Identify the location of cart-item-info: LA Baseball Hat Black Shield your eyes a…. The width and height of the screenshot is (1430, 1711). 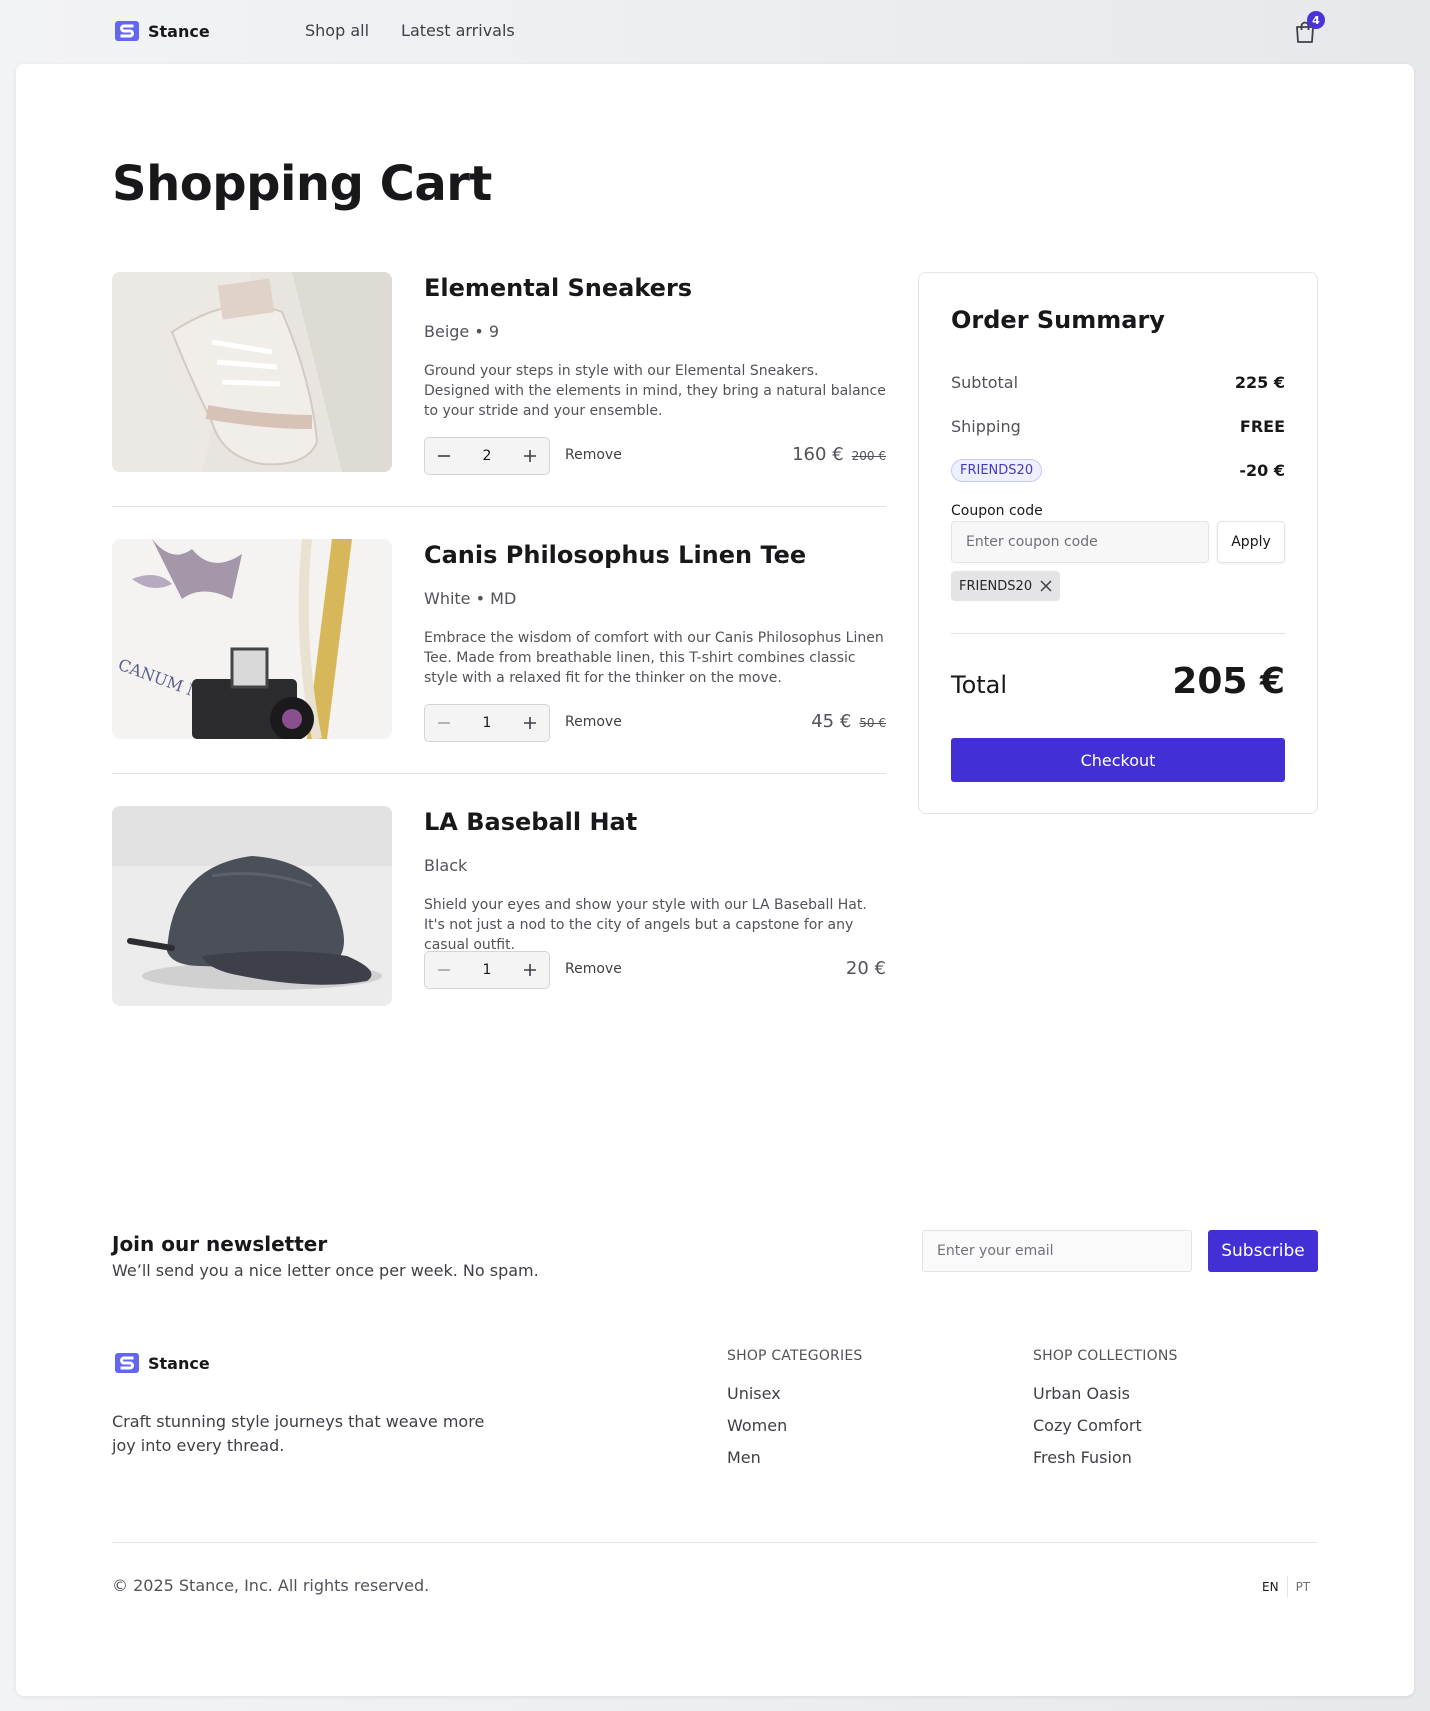
(655, 880).